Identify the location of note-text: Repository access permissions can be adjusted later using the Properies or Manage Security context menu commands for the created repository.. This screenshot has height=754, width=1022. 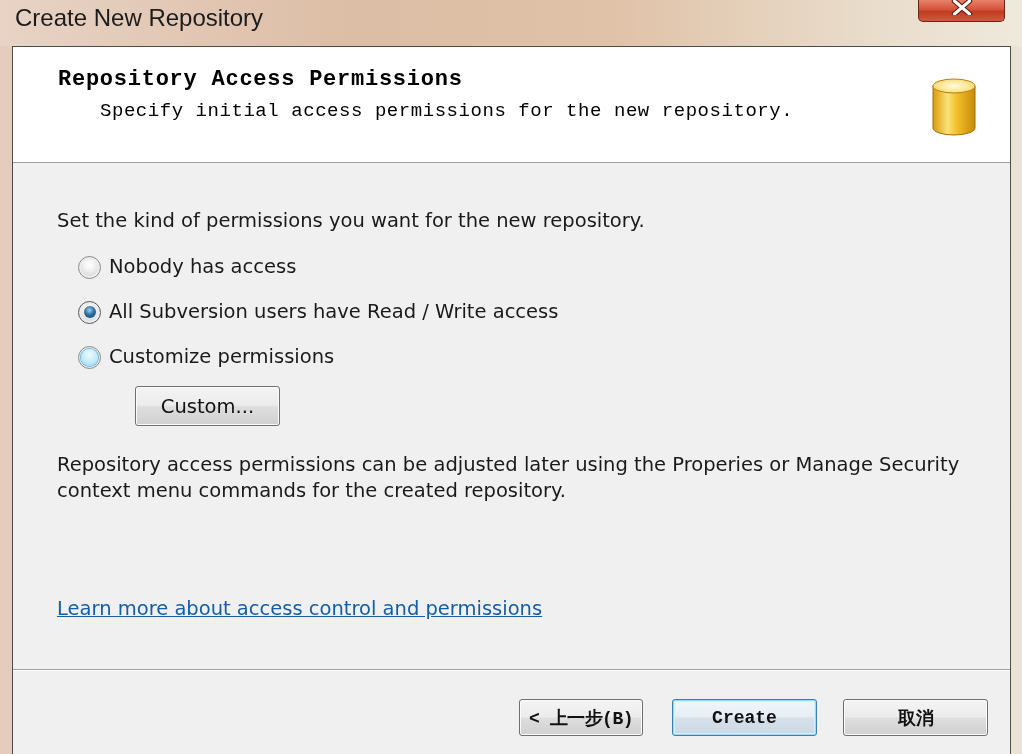
(509, 478).